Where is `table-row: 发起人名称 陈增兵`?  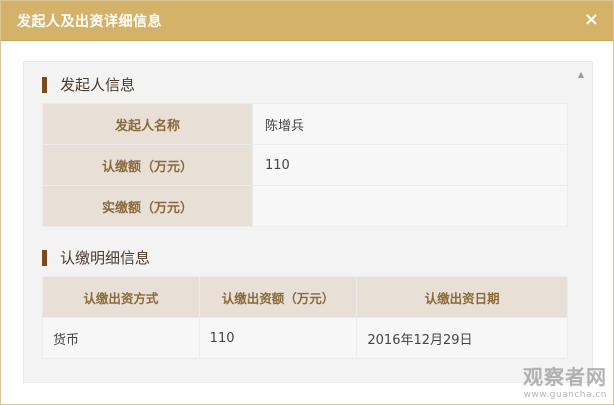
table-row: 发起人名称 陈增兵 is located at coordinates (305, 124).